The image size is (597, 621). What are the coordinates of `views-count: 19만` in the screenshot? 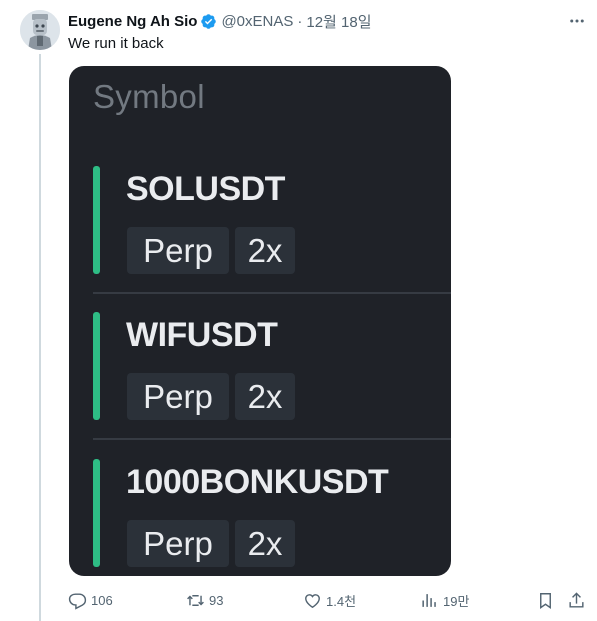 It's located at (456, 601).